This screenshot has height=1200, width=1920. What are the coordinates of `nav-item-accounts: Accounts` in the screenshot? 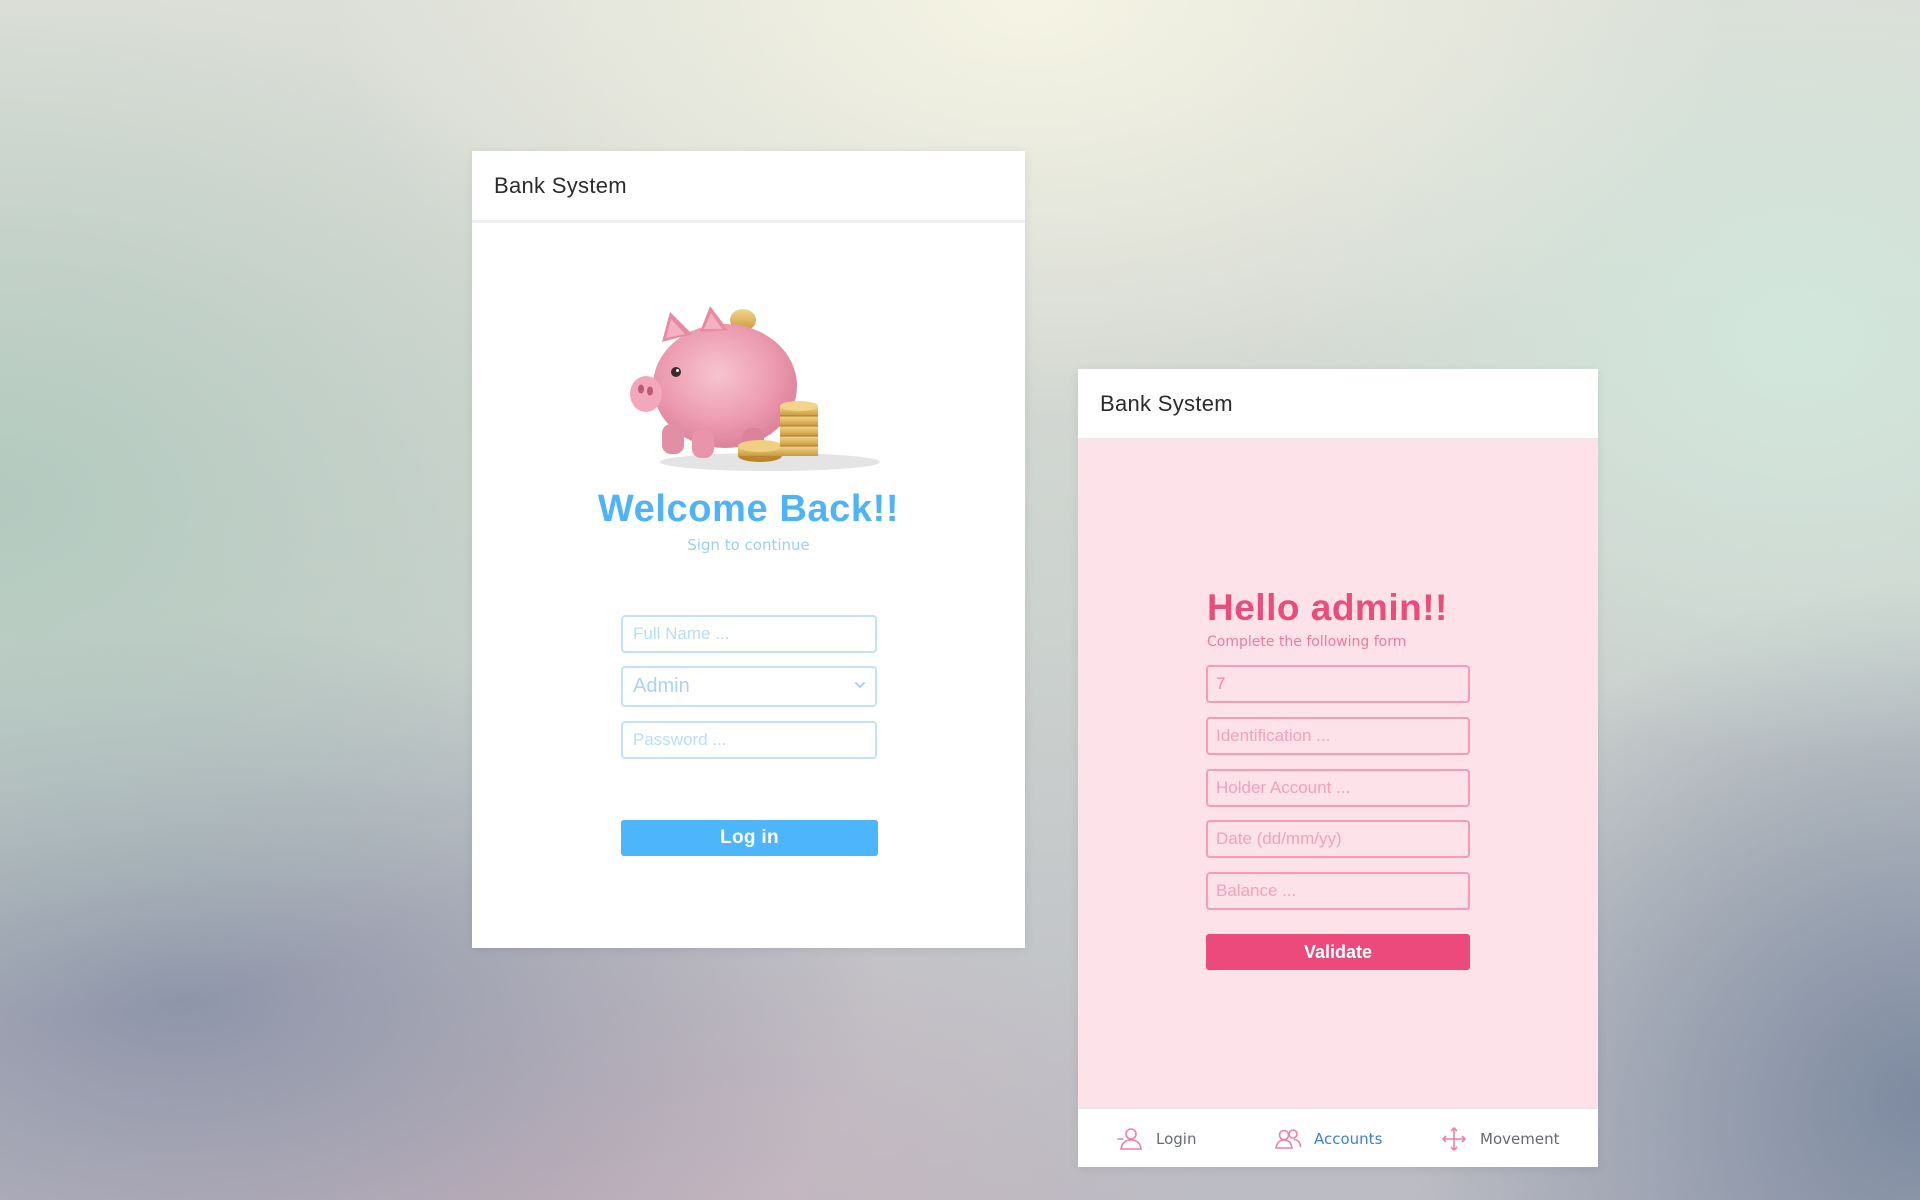 It's located at (1328, 1139).